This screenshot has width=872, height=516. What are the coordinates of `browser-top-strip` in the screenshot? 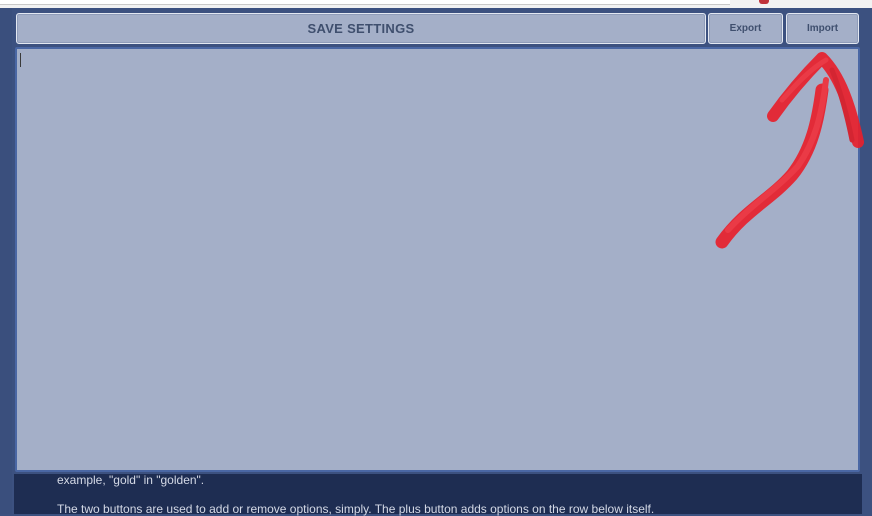 It's located at (436, 4).